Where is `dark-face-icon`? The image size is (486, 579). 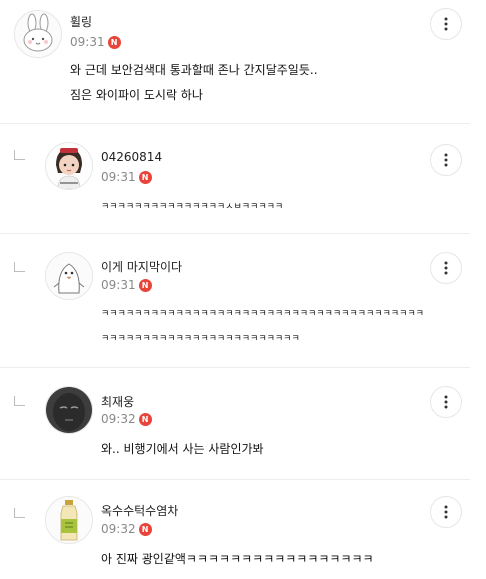 dark-face-icon is located at coordinates (69, 410).